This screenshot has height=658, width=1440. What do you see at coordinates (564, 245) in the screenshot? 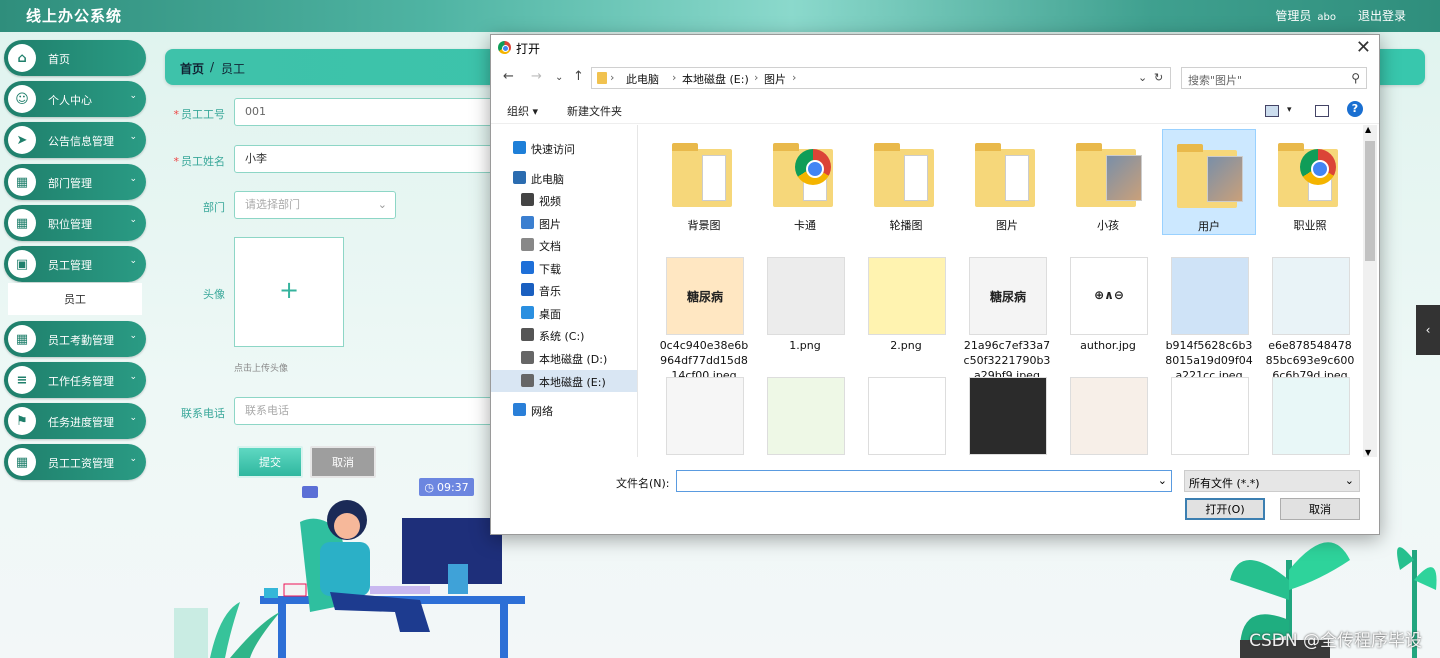
I see `nav-item: 文档` at bounding box center [564, 245].